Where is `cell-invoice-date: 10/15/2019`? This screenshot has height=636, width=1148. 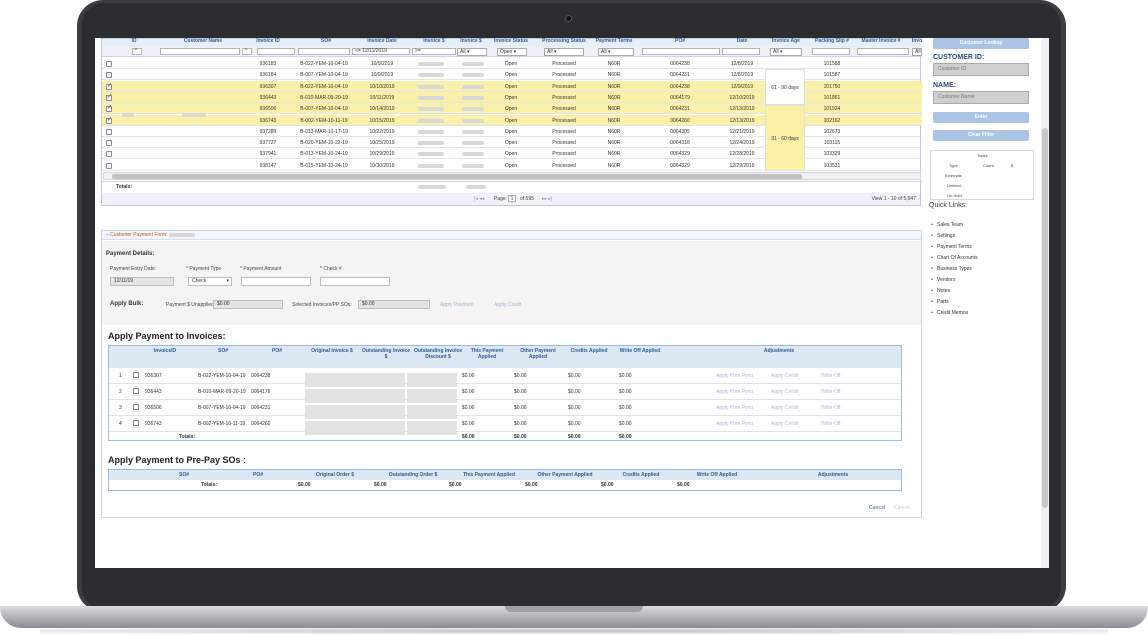
cell-invoice-date: 10/15/2019 is located at coordinates (382, 120).